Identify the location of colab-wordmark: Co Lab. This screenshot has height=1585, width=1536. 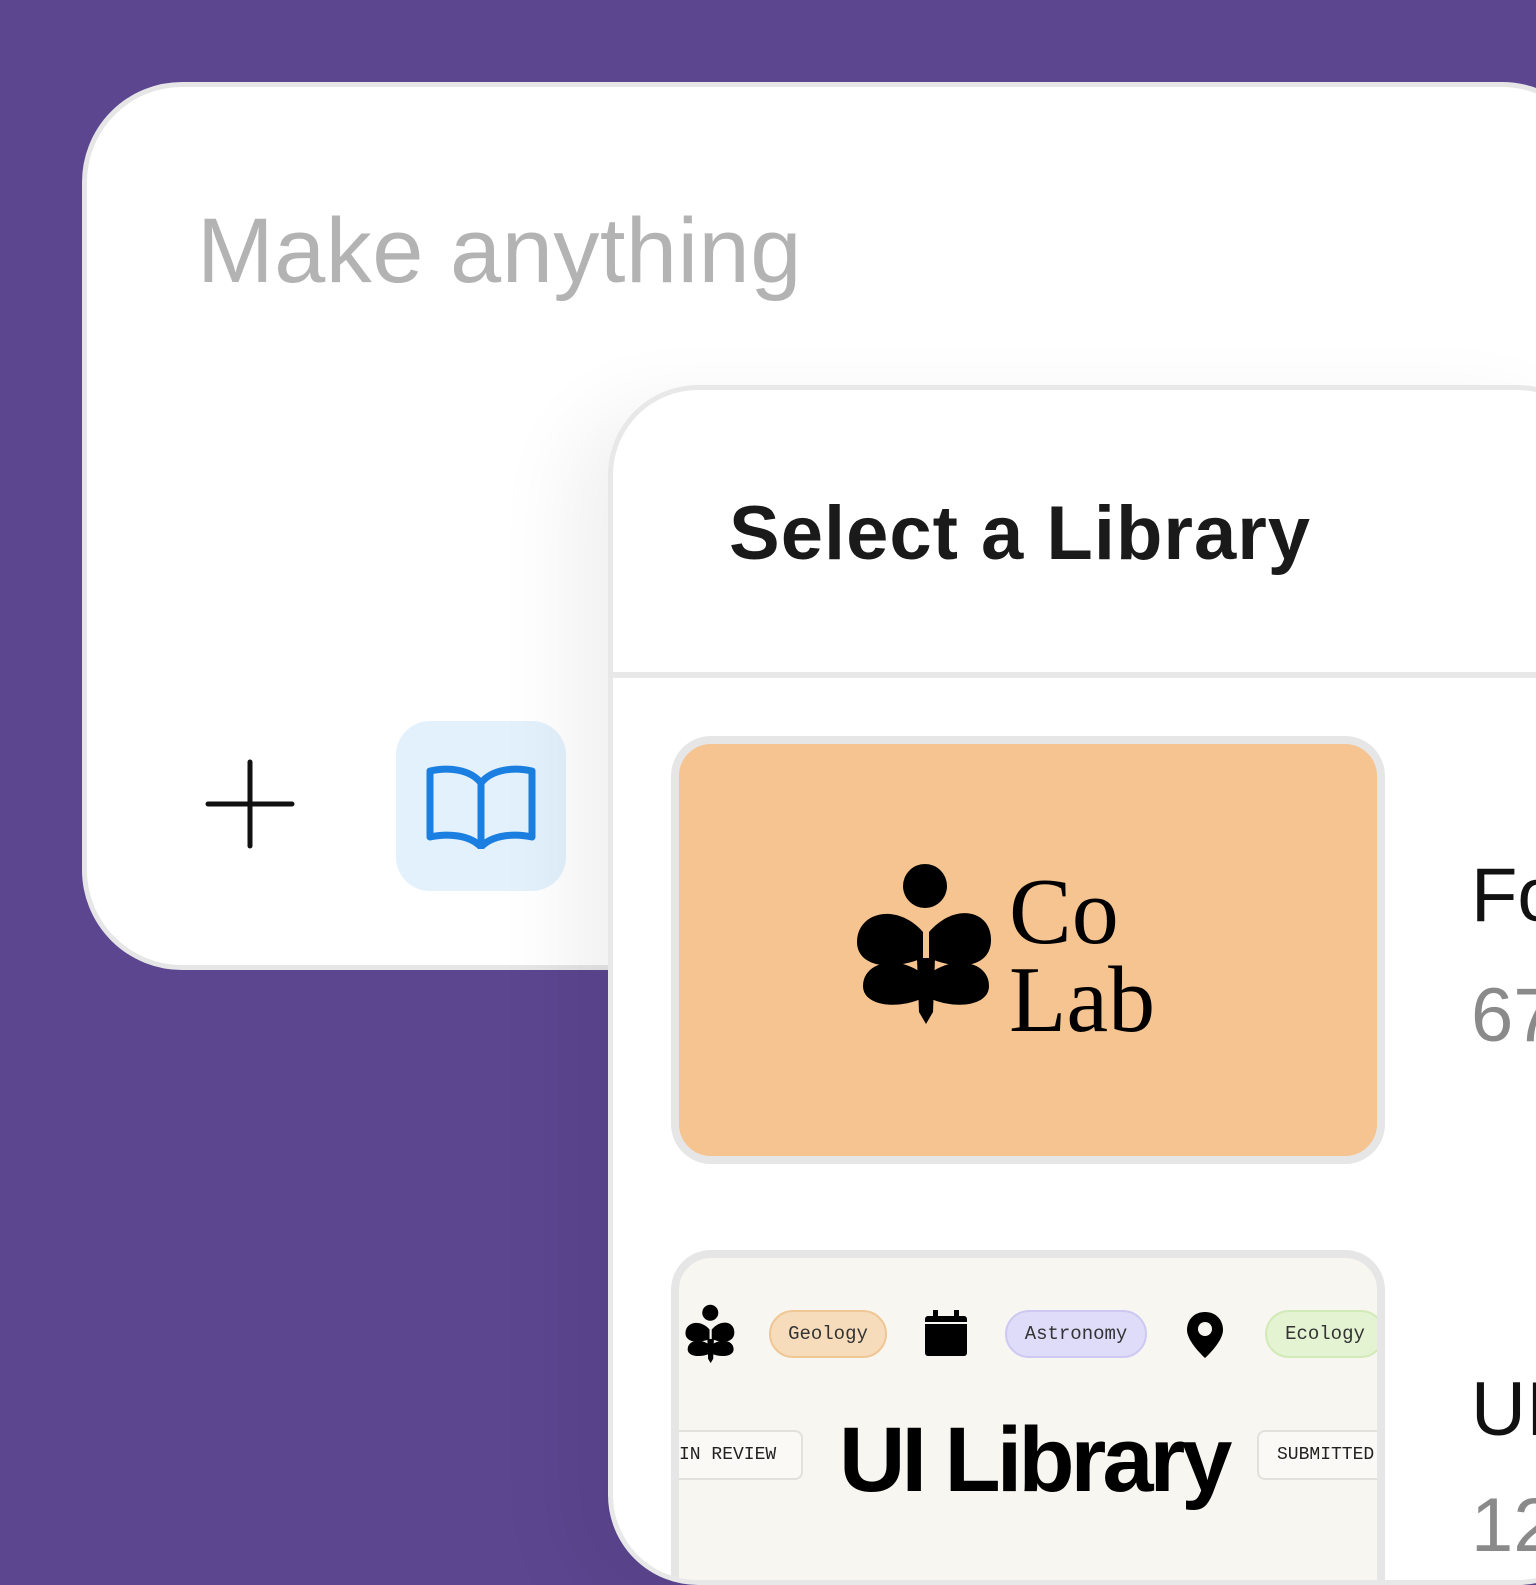
(1082, 956).